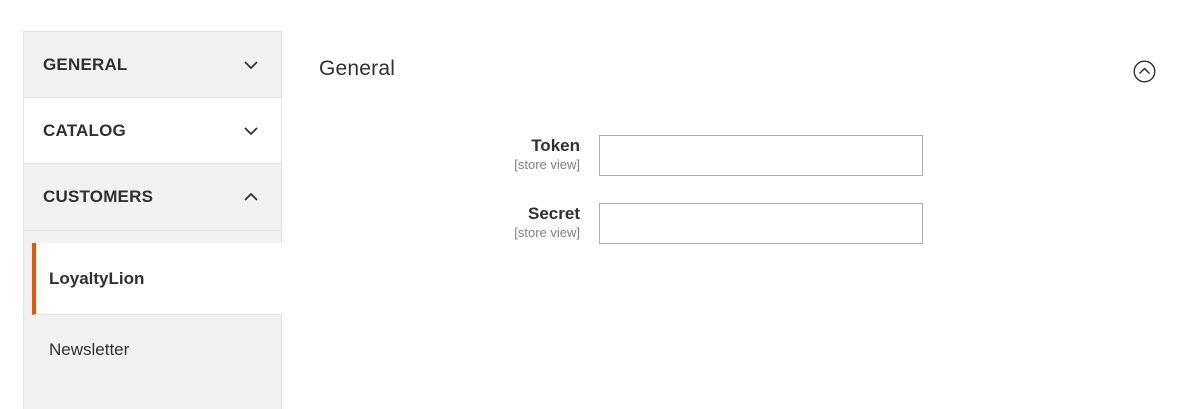 The height and width of the screenshot is (409, 1200). I want to click on secret-label: Secret [store view], so click(547, 222).